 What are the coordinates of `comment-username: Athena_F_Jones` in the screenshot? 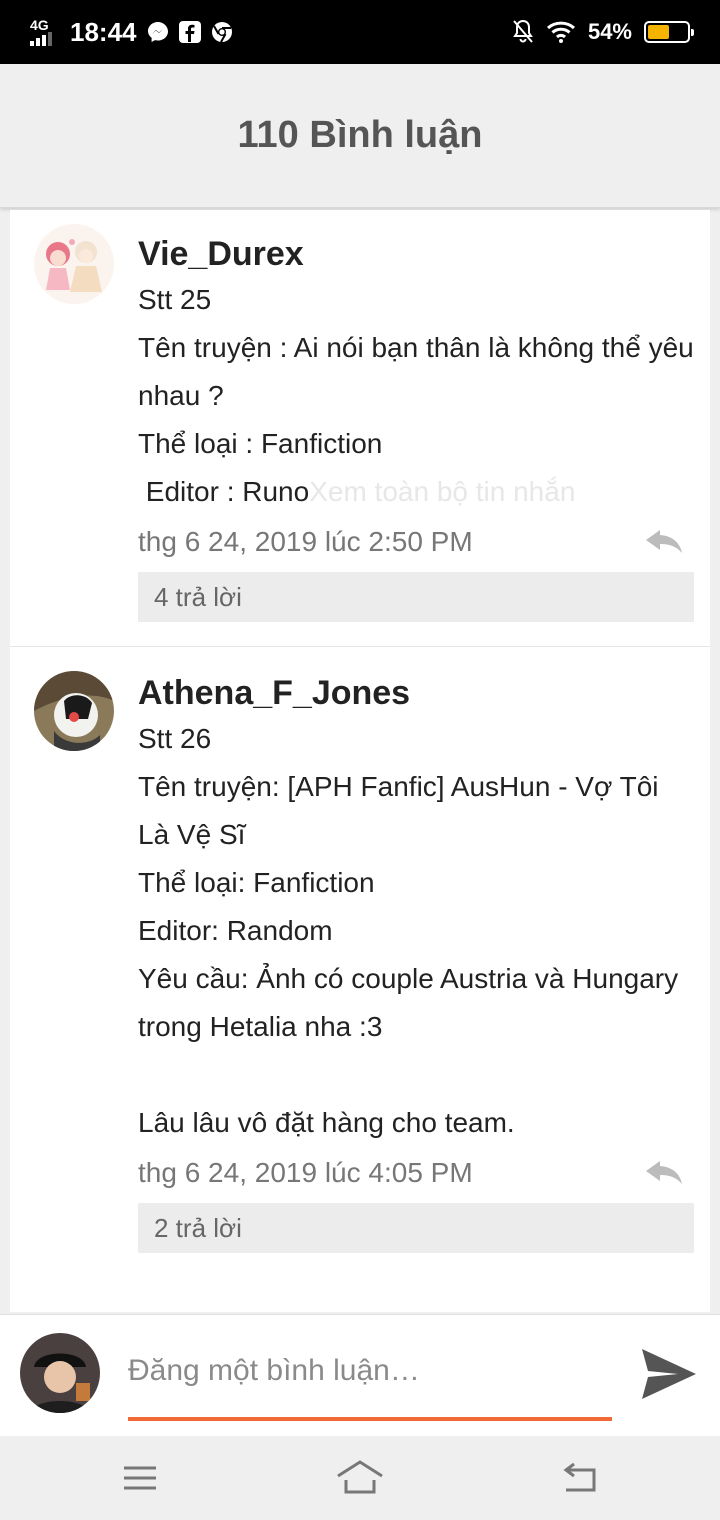 It's located at (416, 693).